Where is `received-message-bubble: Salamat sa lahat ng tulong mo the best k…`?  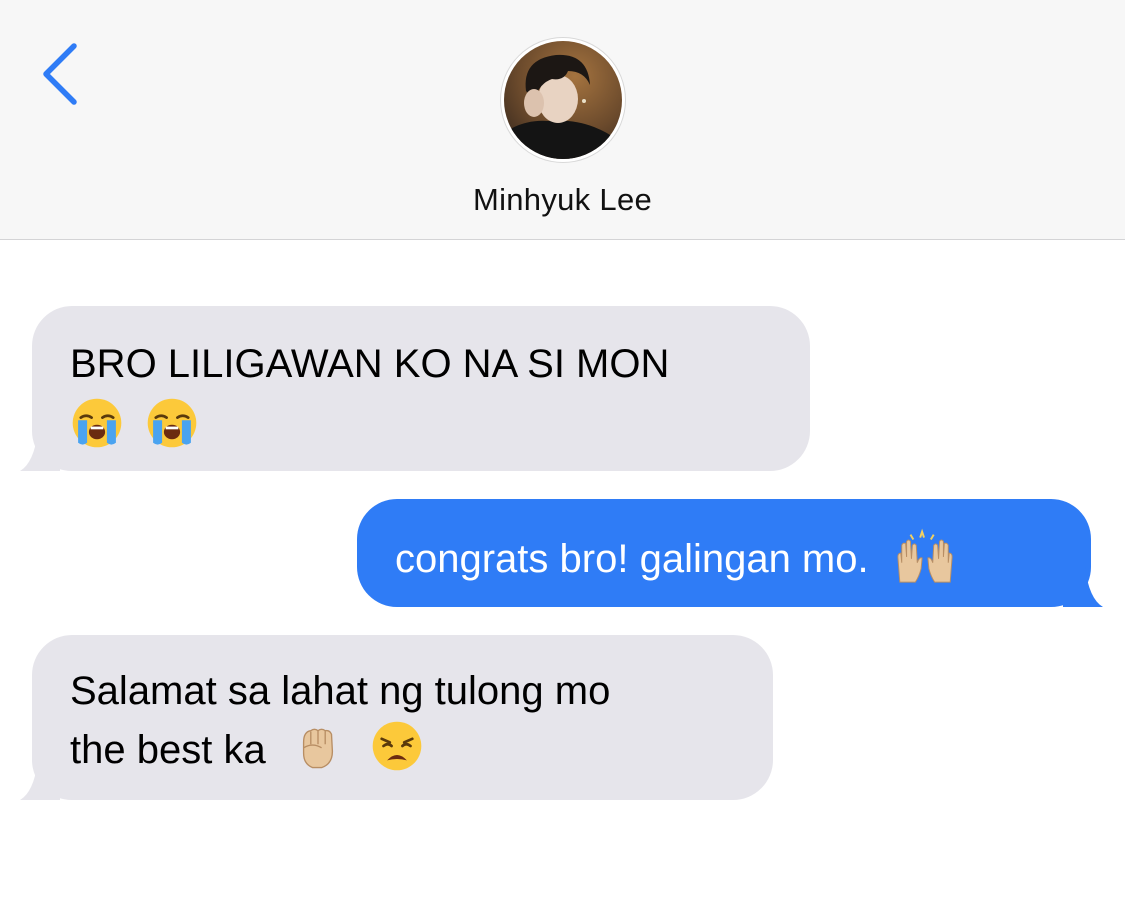 received-message-bubble: Salamat sa lahat ng tulong mo the best k… is located at coordinates (396, 717).